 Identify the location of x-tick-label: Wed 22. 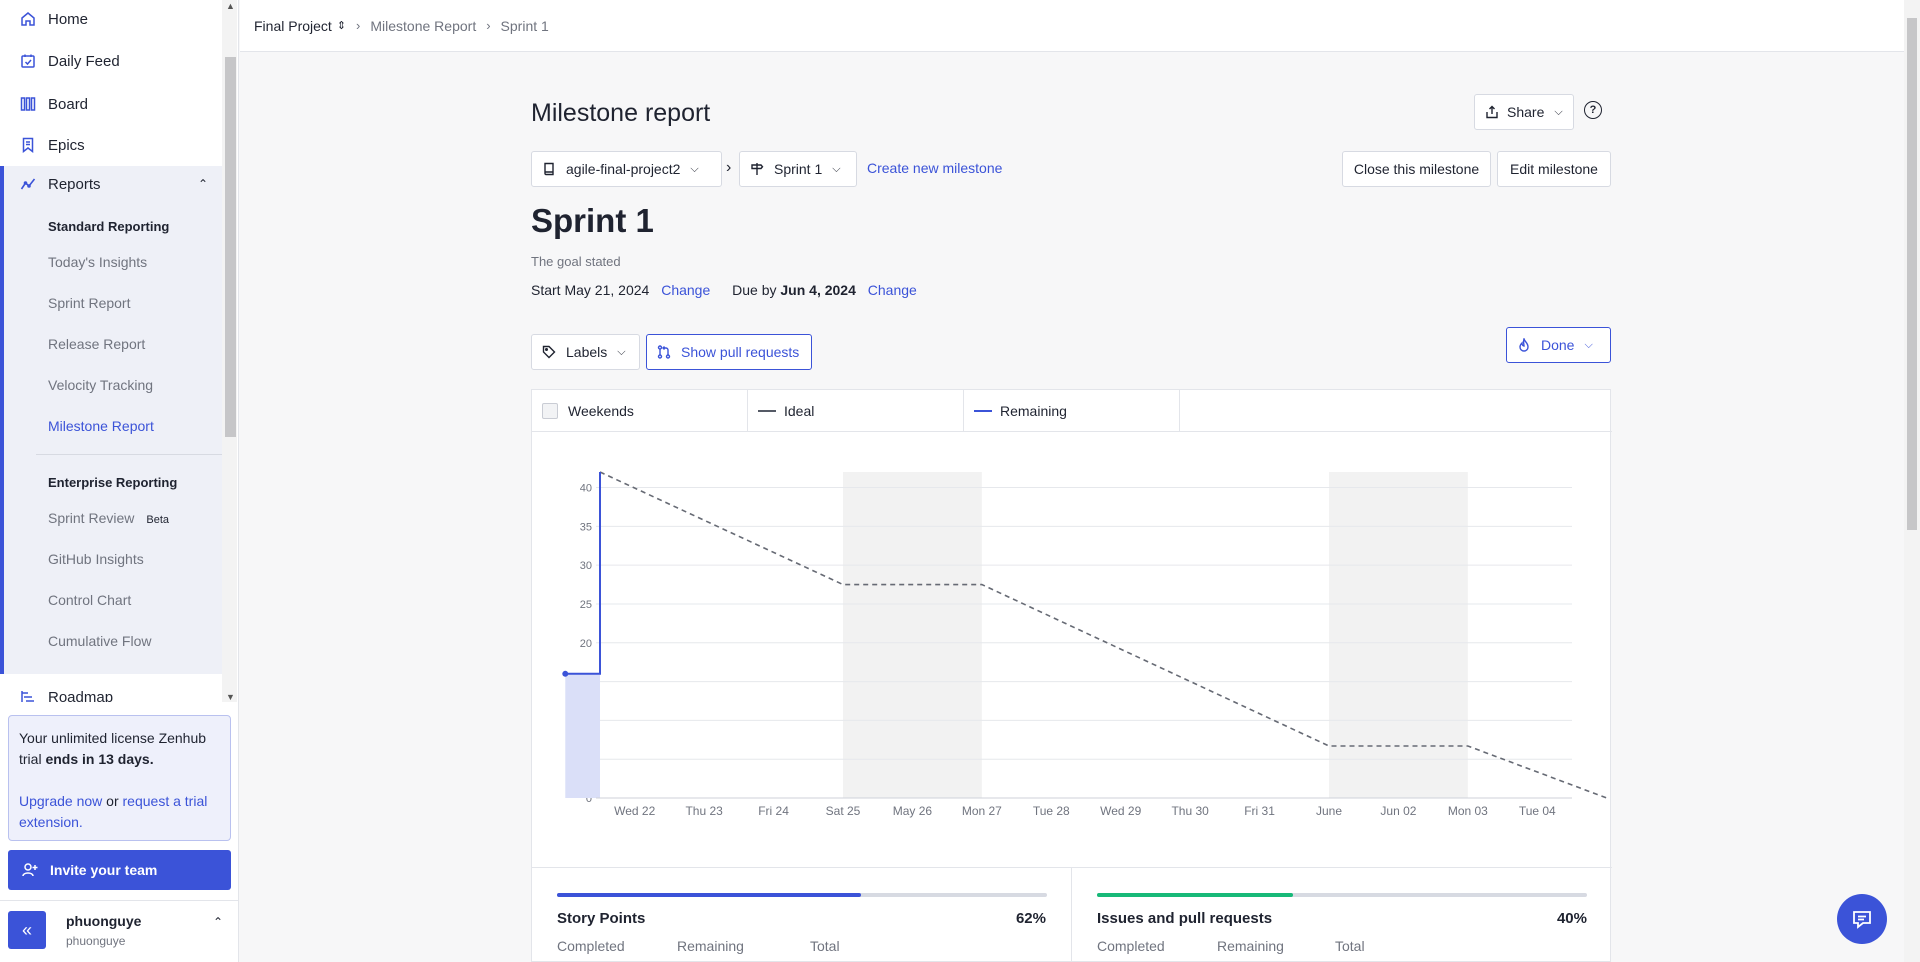
(634, 811).